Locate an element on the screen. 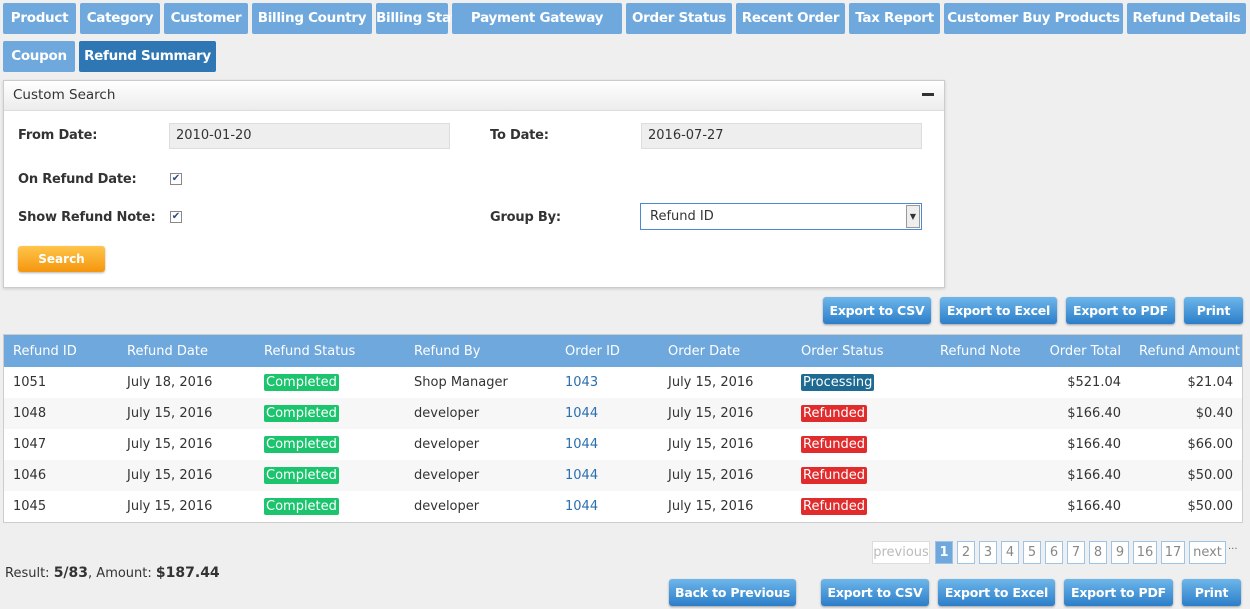 This screenshot has height=609, width=1250. cell: developer is located at coordinates (480, 475).